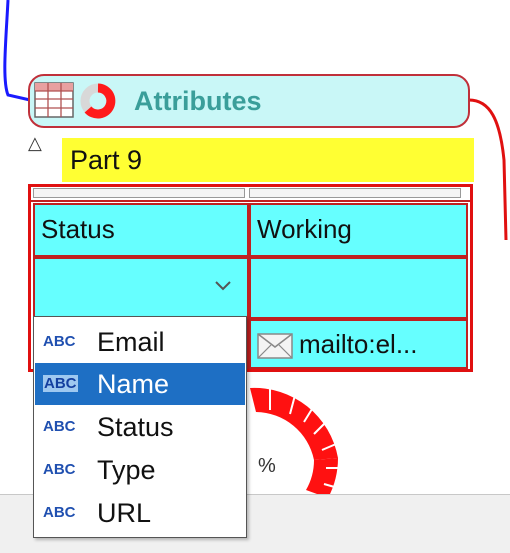 Image resolution: width=510 pixels, height=553 pixels. What do you see at coordinates (126, 470) in the screenshot?
I see `menu-item-label: Type` at bounding box center [126, 470].